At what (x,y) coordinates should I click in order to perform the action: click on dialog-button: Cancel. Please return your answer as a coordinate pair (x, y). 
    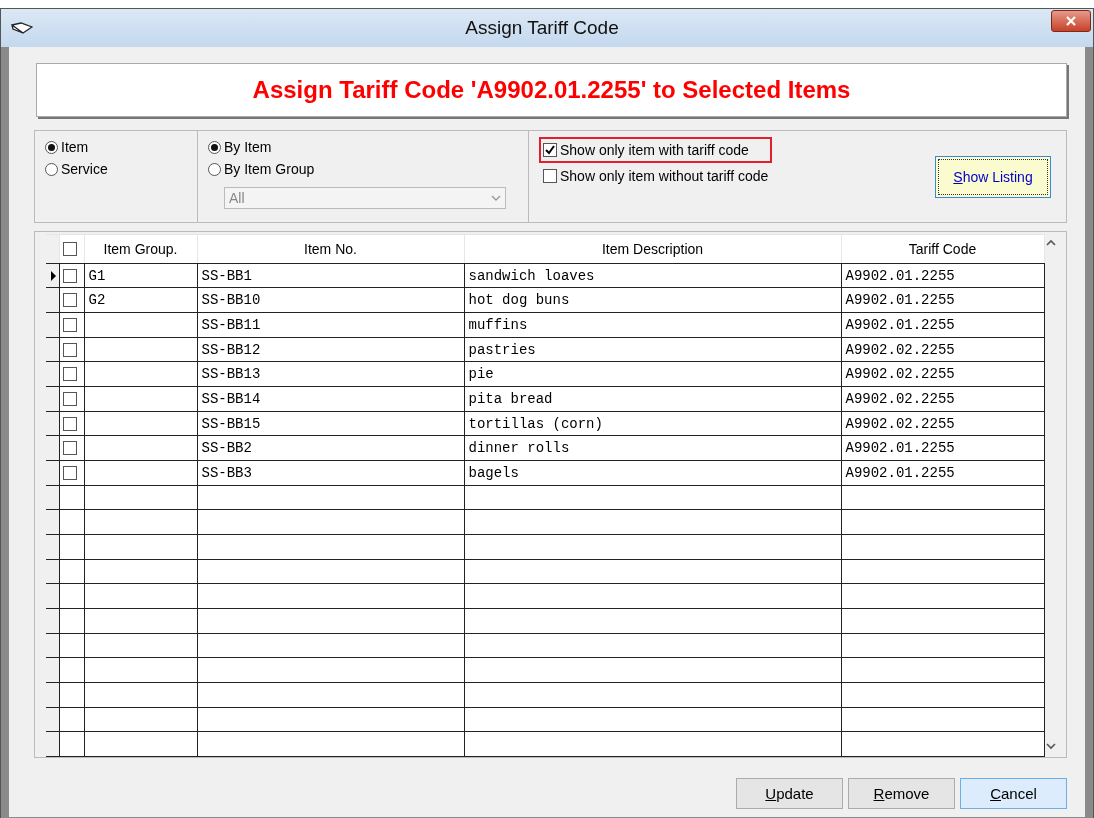
    Looking at the image, I should click on (1013, 793).